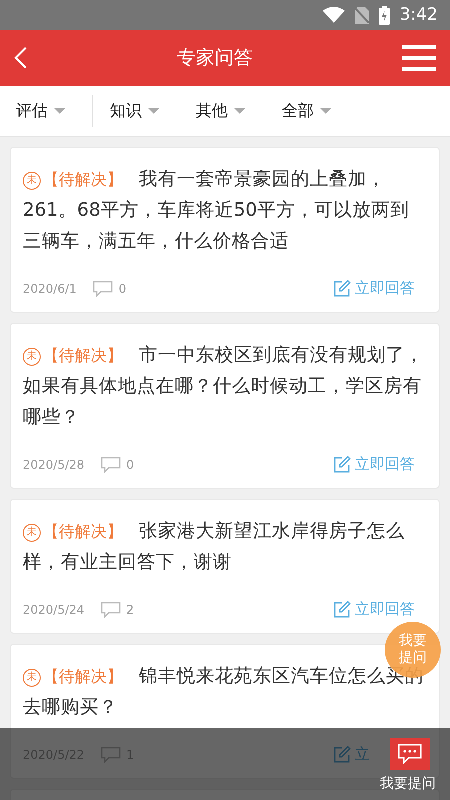  I want to click on question-date: 2020/5/28, so click(54, 465).